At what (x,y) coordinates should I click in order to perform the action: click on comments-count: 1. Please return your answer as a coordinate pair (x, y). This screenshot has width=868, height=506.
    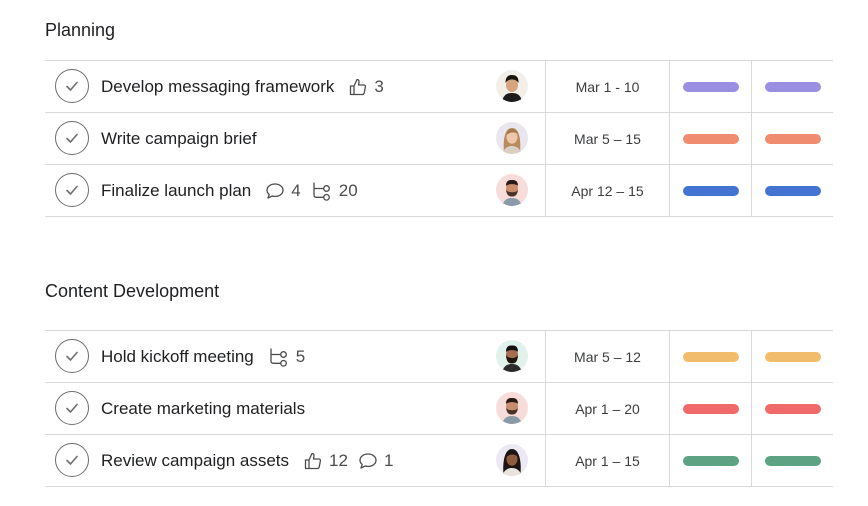
    Looking at the image, I should click on (375, 461).